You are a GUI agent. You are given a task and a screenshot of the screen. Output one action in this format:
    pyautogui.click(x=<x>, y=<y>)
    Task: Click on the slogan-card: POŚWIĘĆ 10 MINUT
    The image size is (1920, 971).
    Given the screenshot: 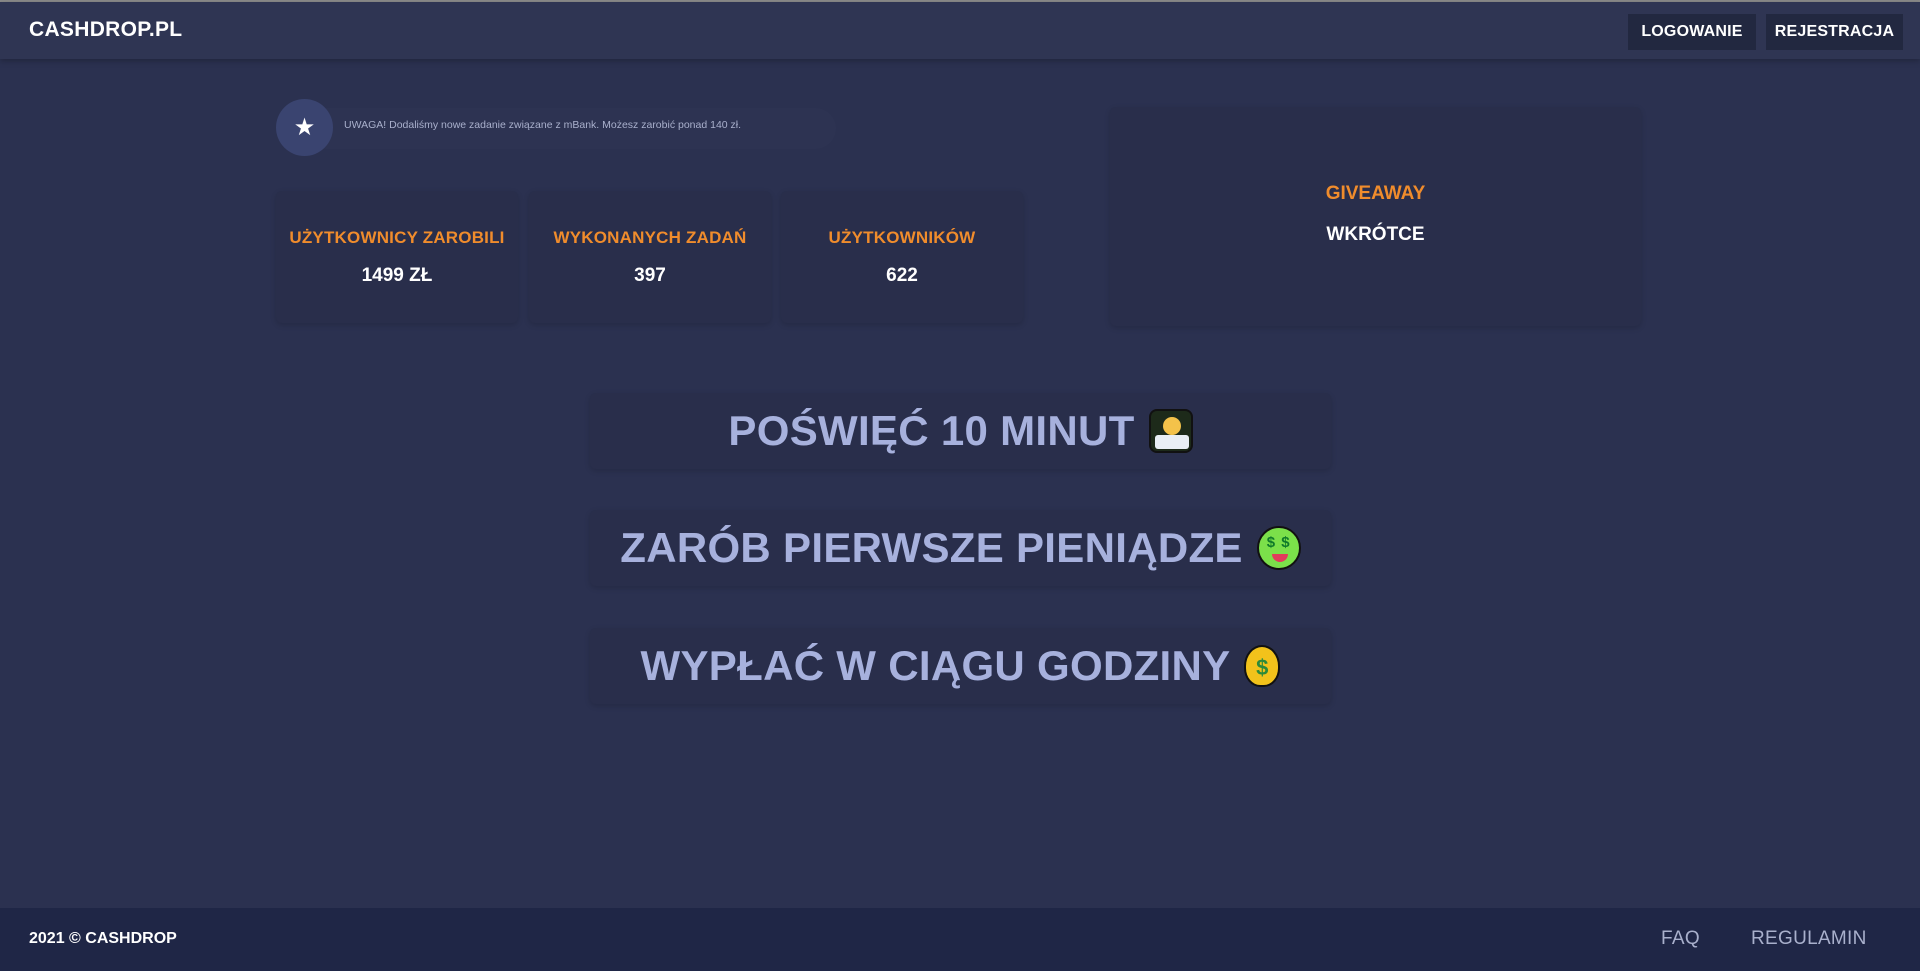 What is the action you would take?
    pyautogui.click(x=960, y=431)
    